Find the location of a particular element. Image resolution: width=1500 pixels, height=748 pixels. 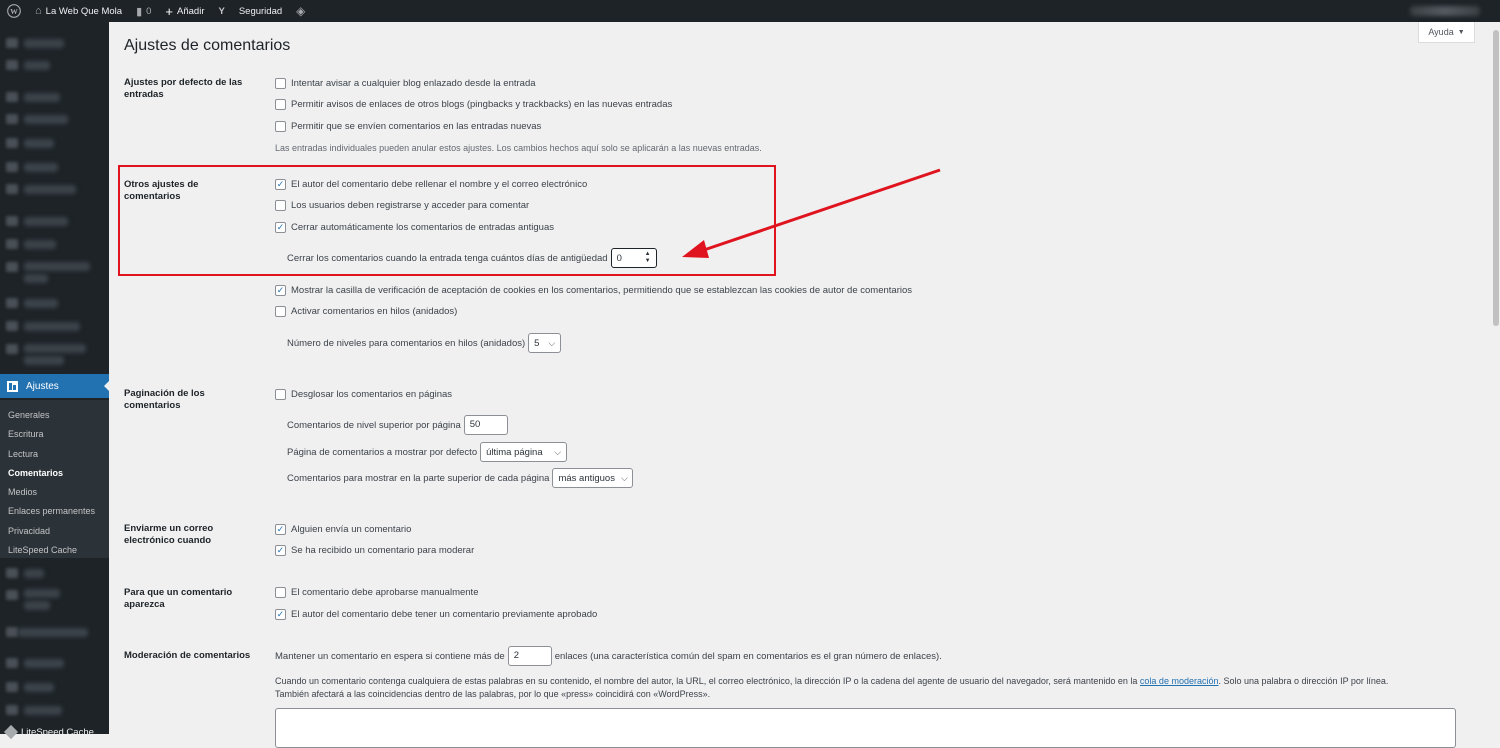

option-email-new-comment: ✓ Alguien envía un comentario is located at coordinates (343, 529).